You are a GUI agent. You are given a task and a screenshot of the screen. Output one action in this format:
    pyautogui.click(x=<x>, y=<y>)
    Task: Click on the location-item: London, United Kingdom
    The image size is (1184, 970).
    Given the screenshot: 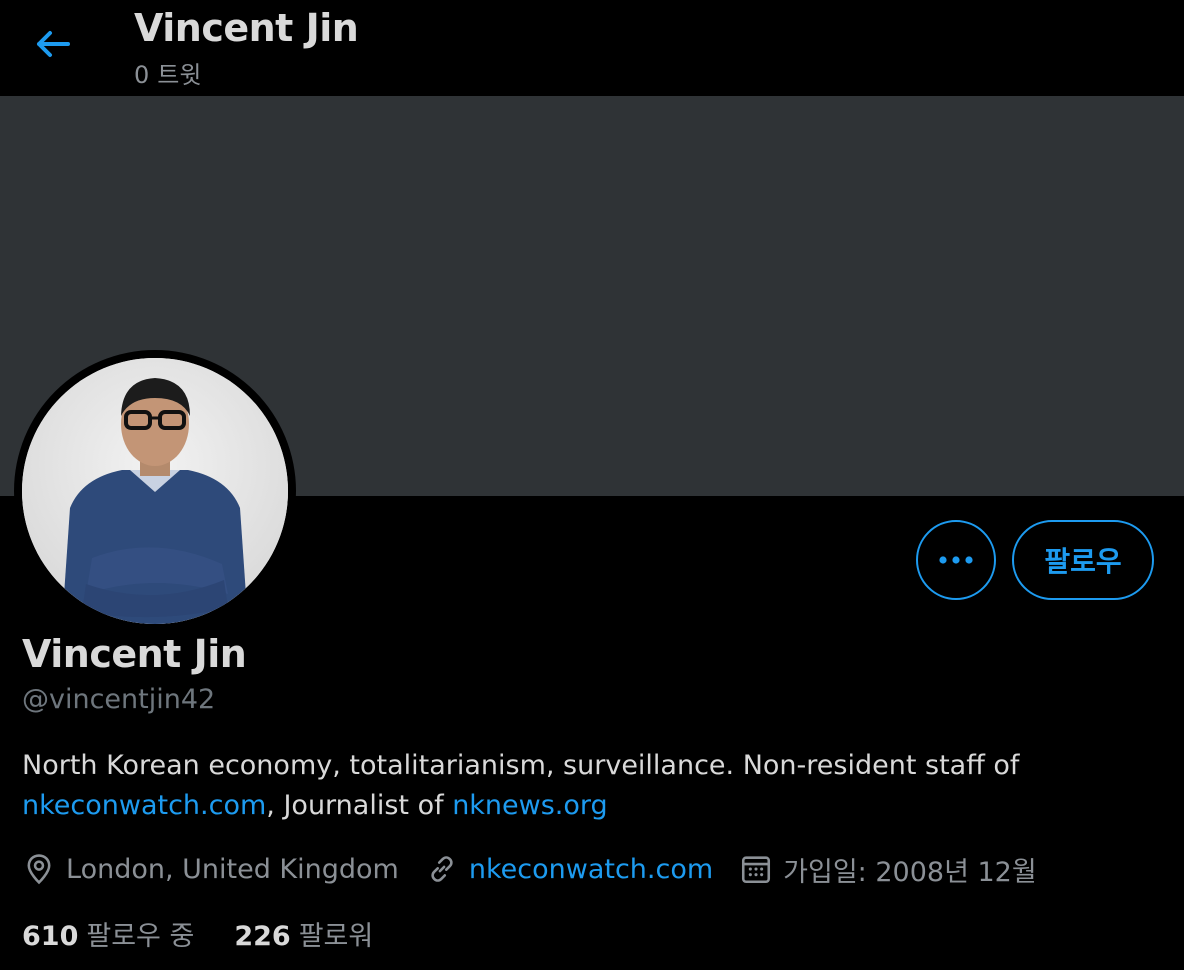 What is the action you would take?
    pyautogui.click(x=210, y=869)
    